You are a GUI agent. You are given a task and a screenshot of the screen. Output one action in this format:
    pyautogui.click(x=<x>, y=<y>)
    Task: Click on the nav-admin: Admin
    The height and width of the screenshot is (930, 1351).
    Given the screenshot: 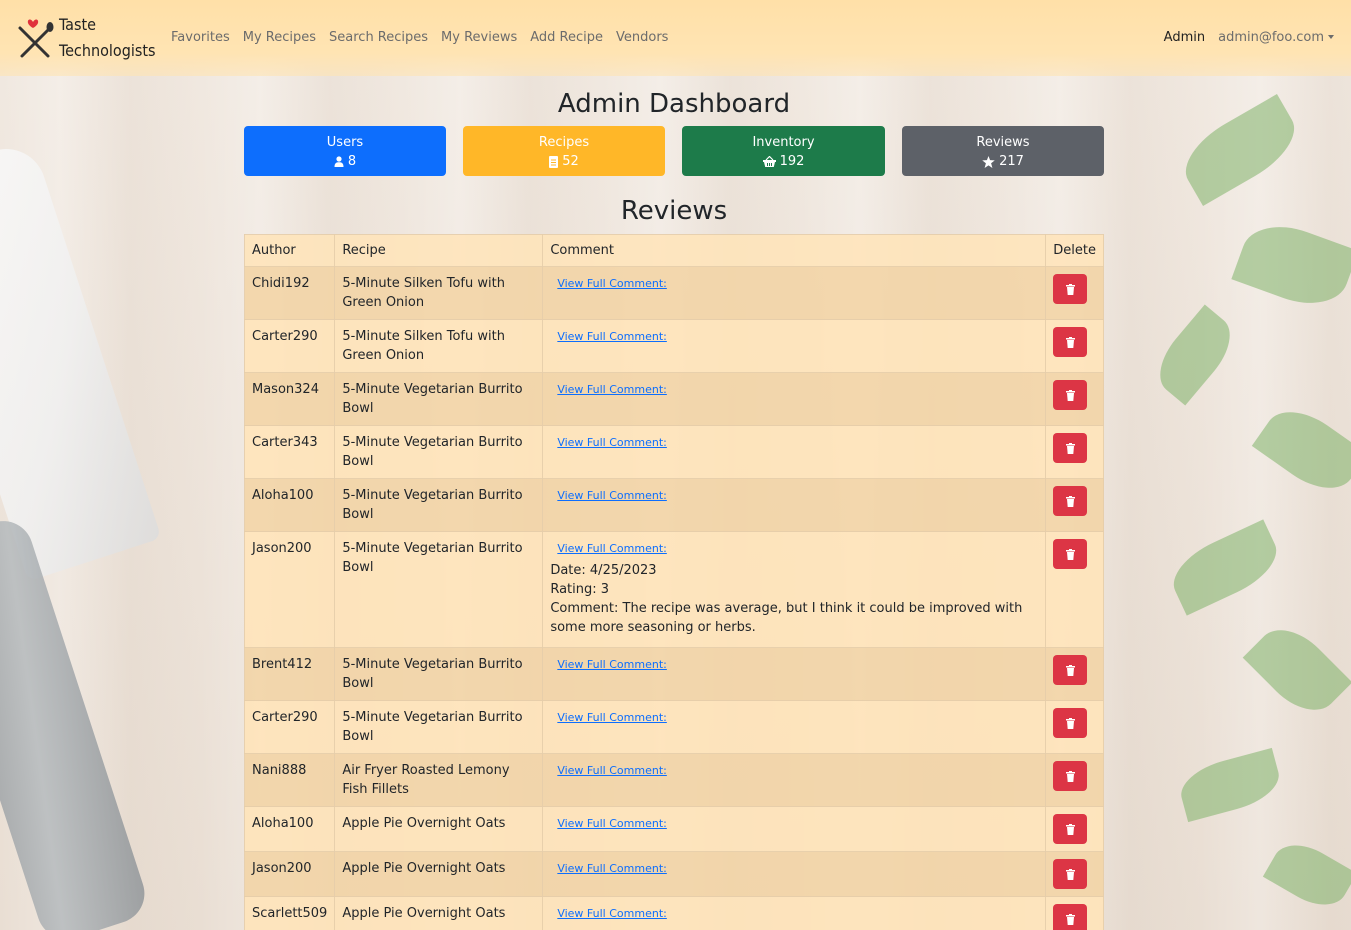 What is the action you would take?
    pyautogui.click(x=1184, y=37)
    